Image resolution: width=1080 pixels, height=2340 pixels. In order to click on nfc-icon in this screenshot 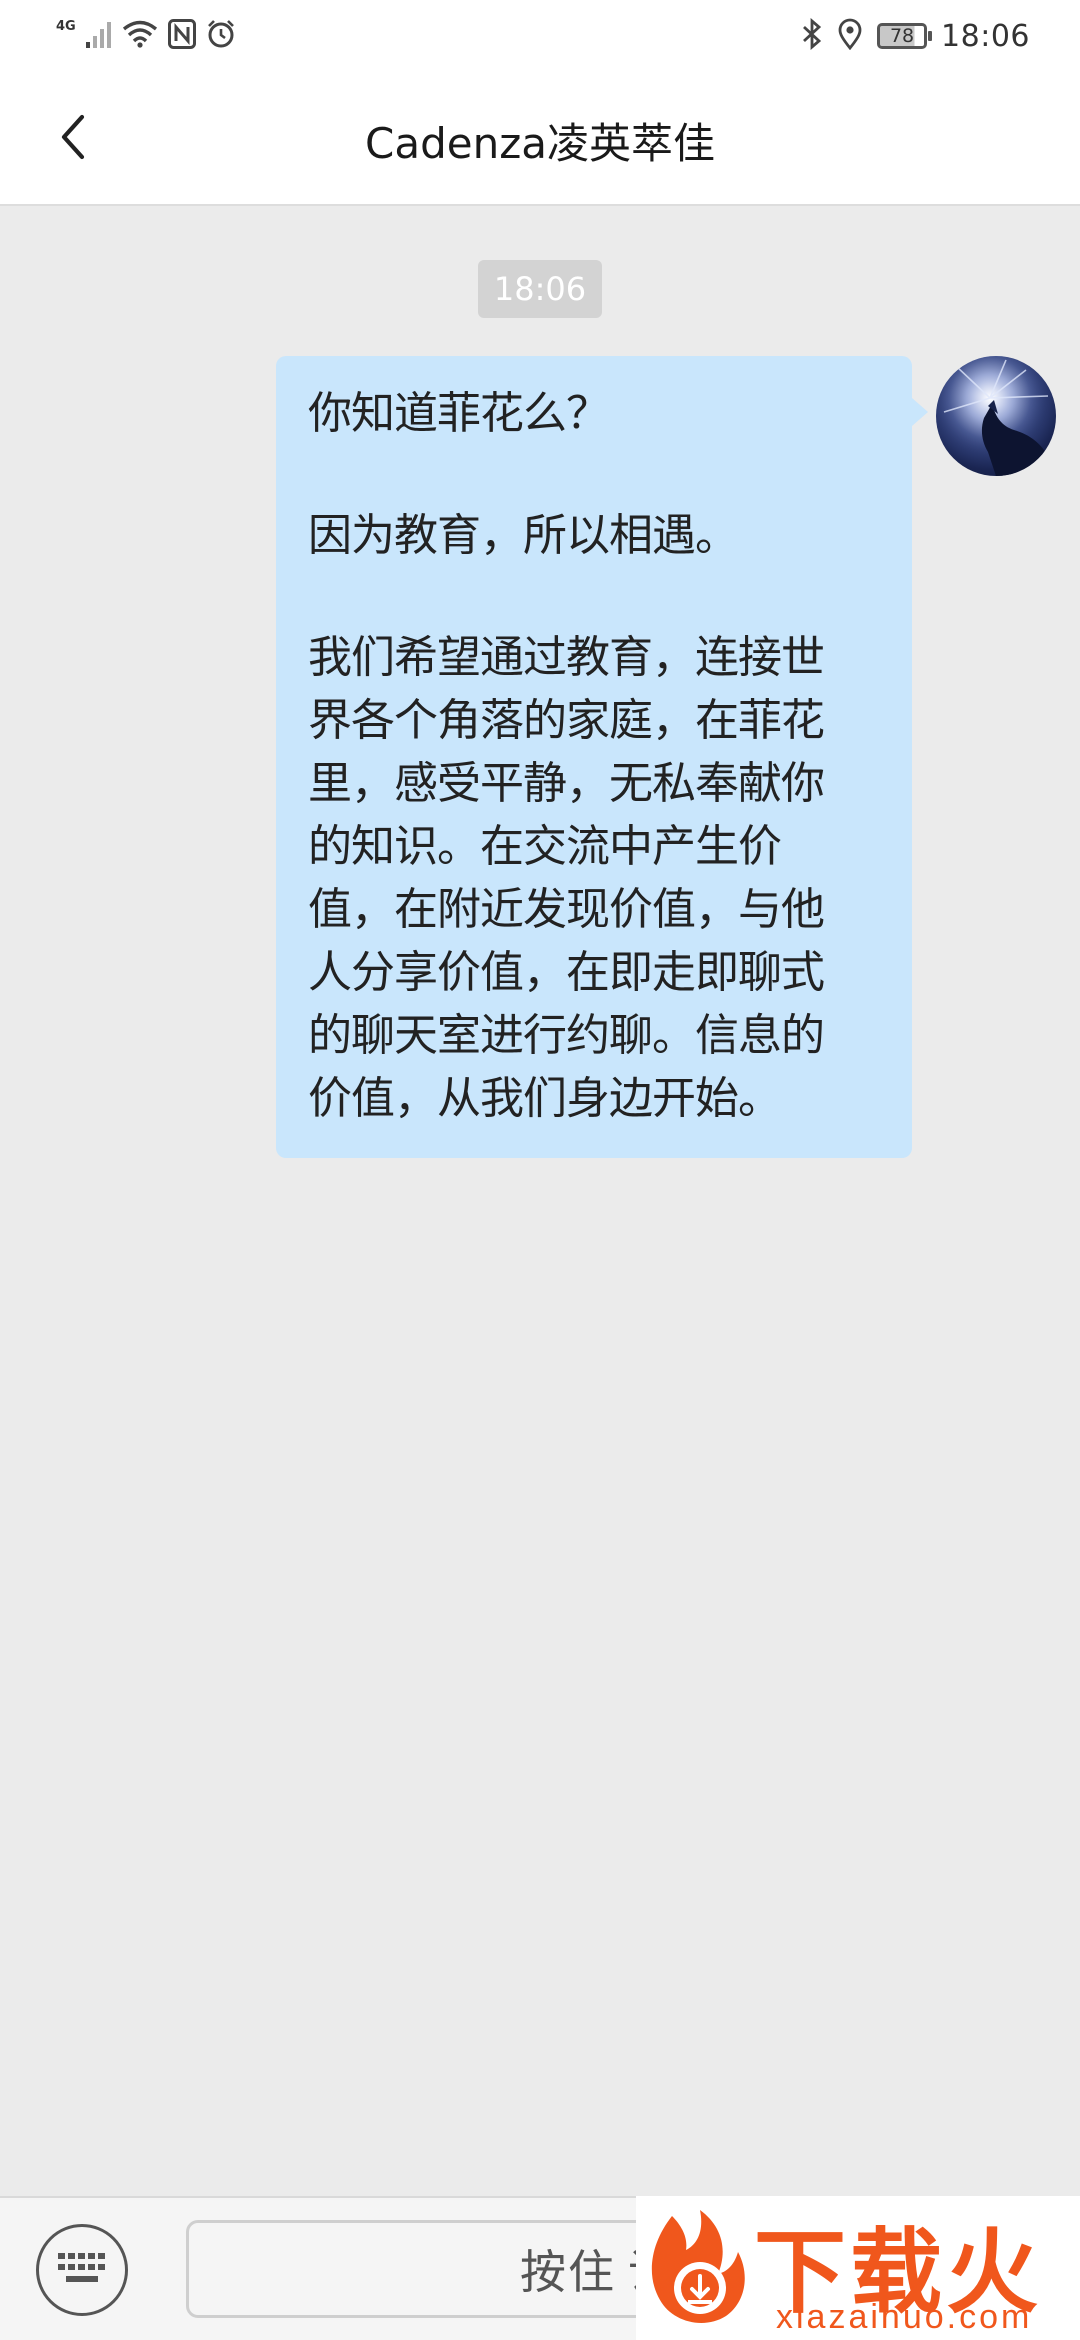, I will do `click(181, 36)`.